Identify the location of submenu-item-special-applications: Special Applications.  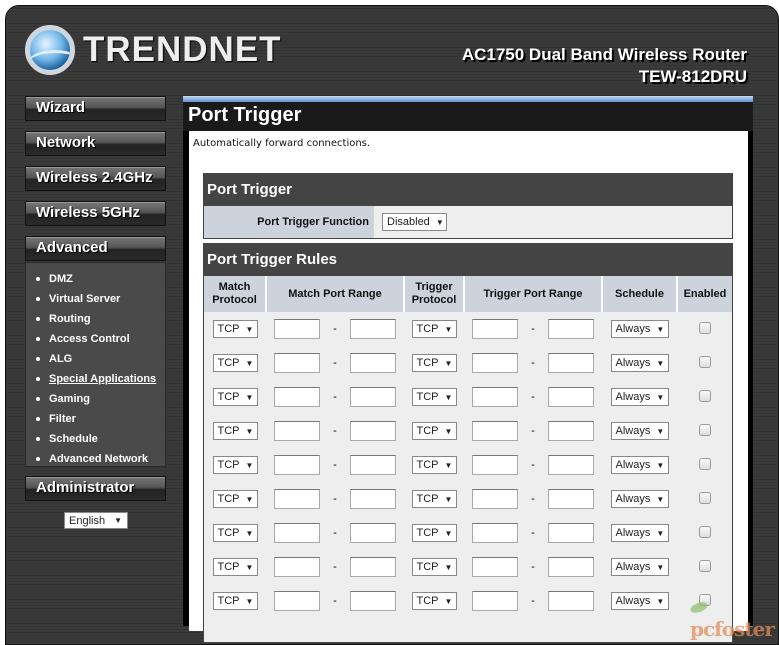
(95, 379).